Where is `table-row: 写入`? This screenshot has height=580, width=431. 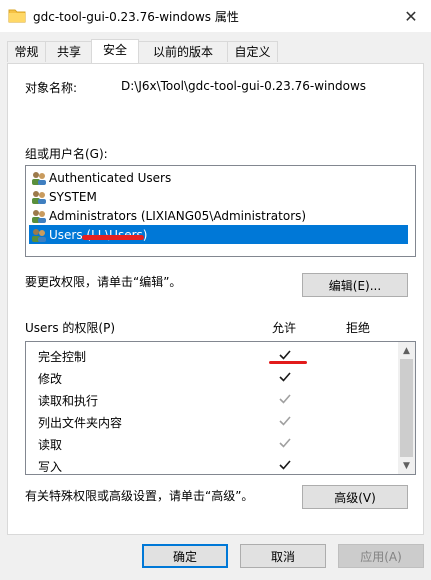
table-row: 写入 is located at coordinates (212, 466).